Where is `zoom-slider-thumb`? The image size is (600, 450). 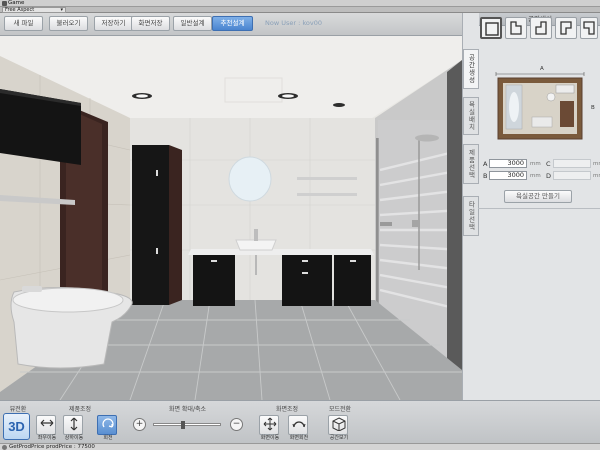
zoom-slider-thumb is located at coordinates (183, 425).